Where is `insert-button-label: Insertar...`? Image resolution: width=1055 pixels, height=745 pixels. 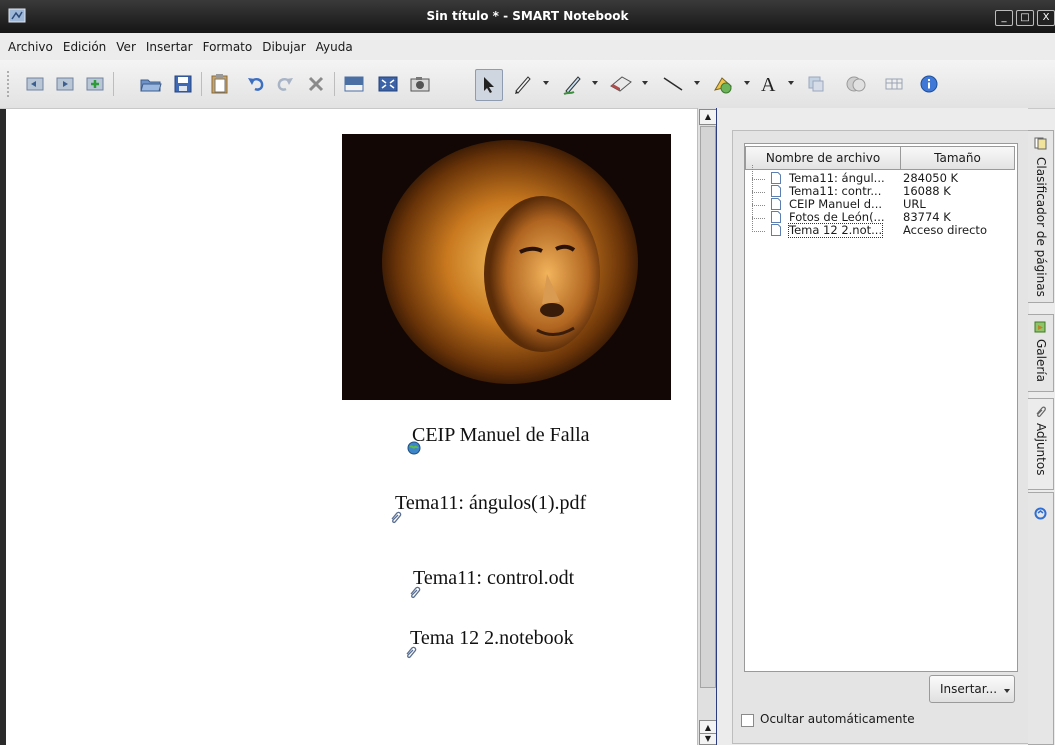
insert-button-label: Insertar... is located at coordinates (969, 689).